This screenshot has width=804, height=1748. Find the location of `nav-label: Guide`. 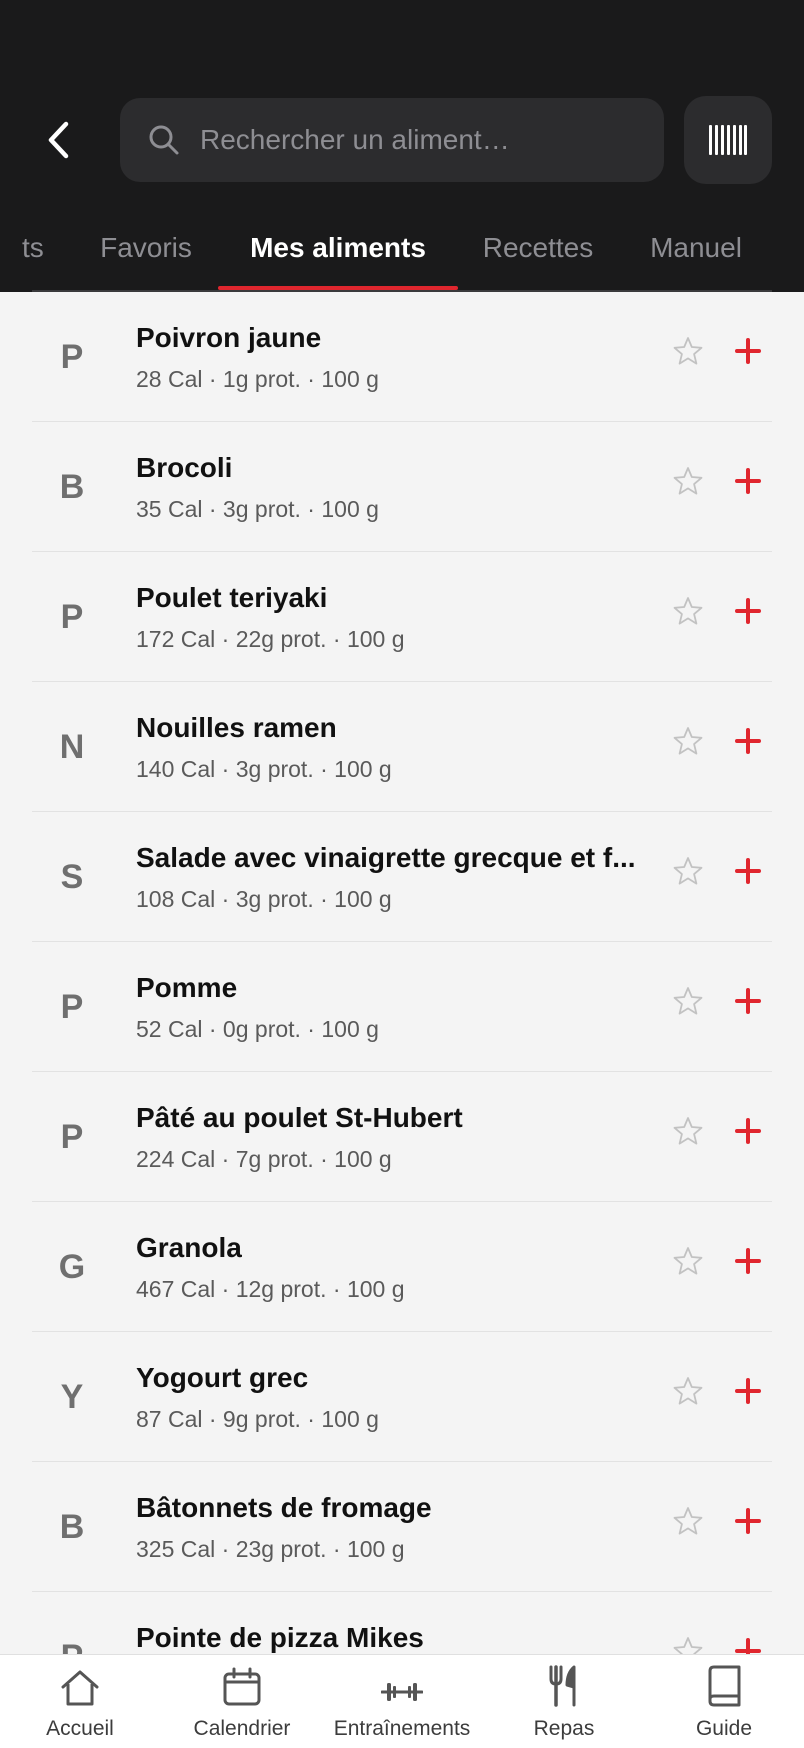

nav-label: Guide is located at coordinates (724, 1728).